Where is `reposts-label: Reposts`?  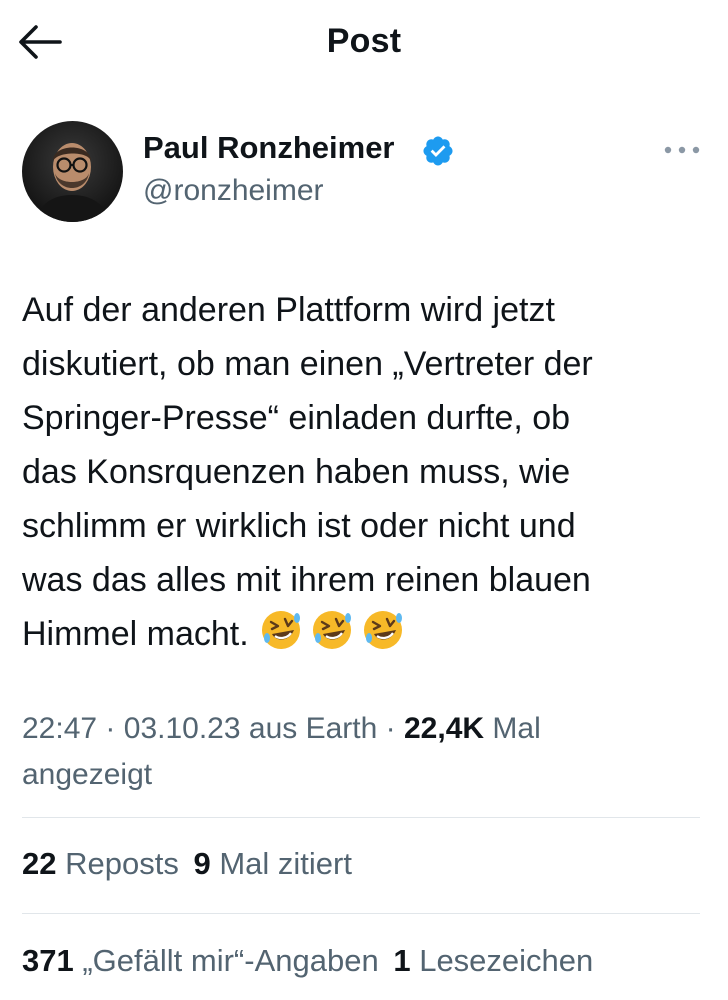 reposts-label: Reposts is located at coordinates (122, 863).